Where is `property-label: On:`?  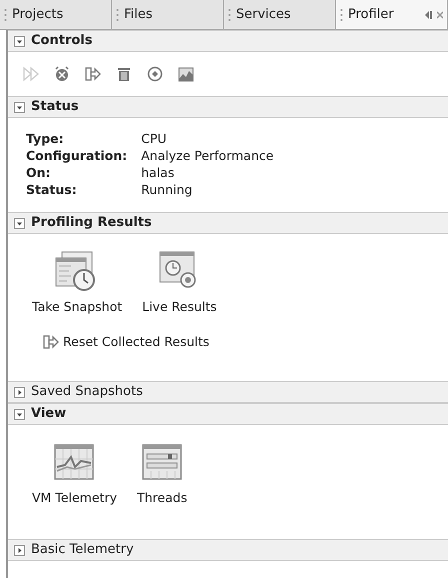 property-label: On: is located at coordinates (39, 172).